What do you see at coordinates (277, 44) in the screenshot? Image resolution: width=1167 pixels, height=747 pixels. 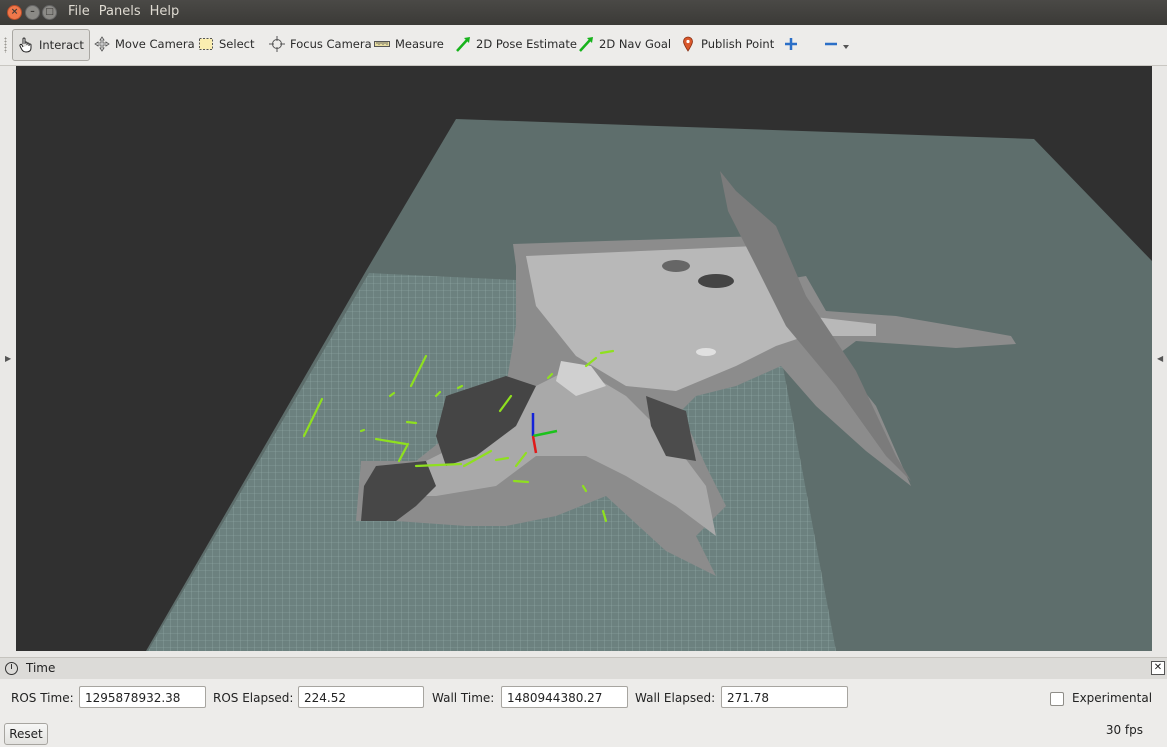 I see `focus-camera-icon` at bounding box center [277, 44].